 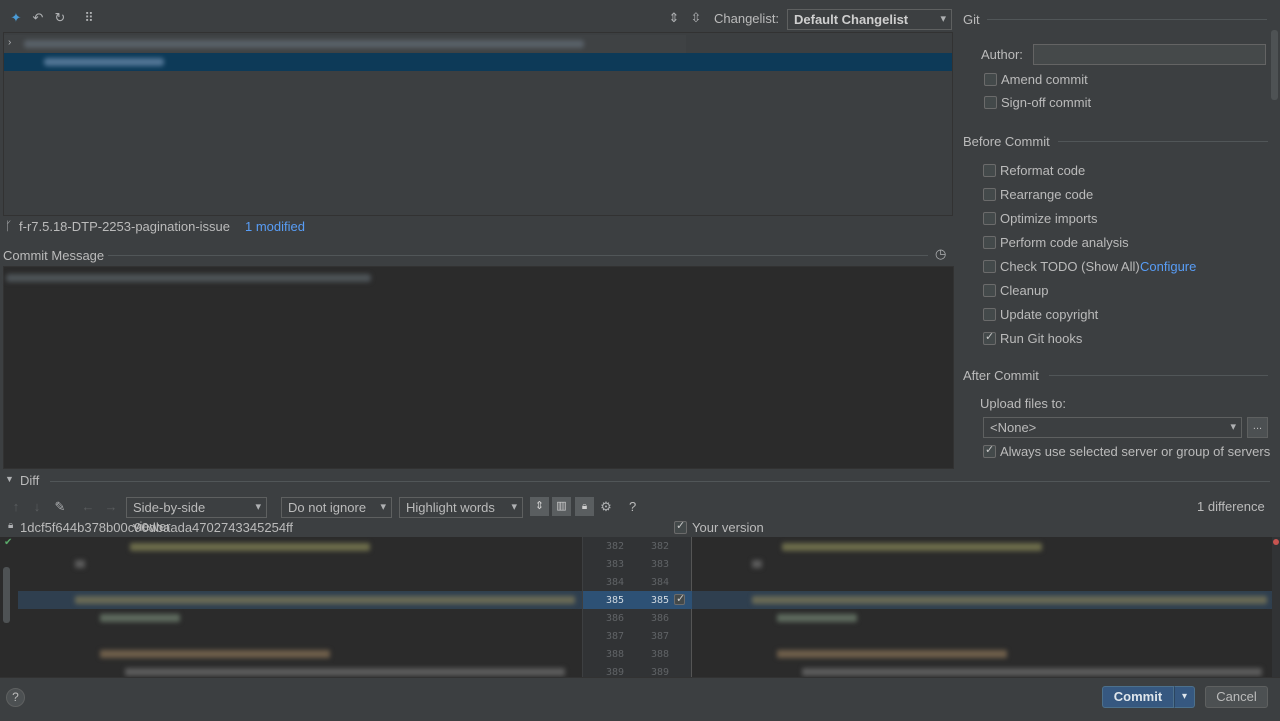 I want to click on signoff-commit-checkbox, so click(x=990, y=102).